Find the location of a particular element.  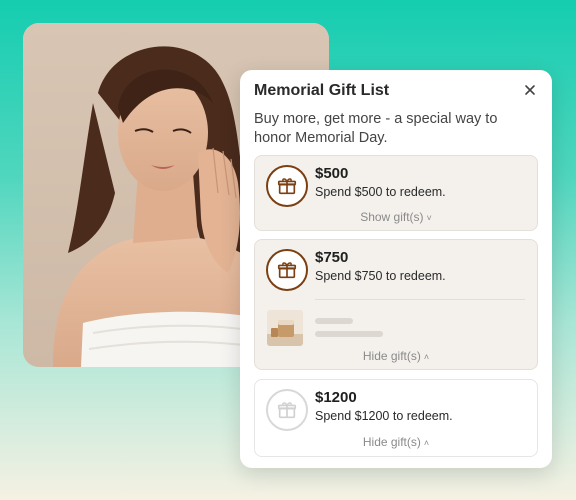

gift-name-placeholder is located at coordinates (334, 321).